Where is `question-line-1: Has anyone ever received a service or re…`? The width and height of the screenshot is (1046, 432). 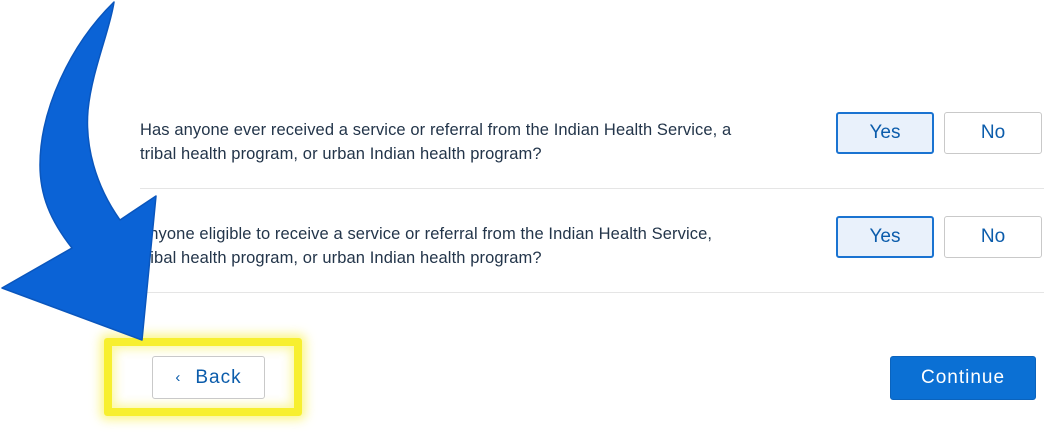
question-line-1: Has anyone ever received a service or re… is located at coordinates (436, 130).